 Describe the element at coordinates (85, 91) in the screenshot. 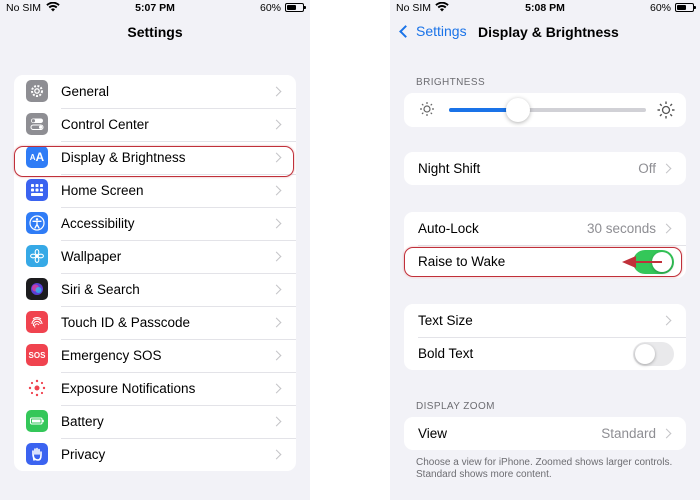

I see `settings-item-label: General` at that location.